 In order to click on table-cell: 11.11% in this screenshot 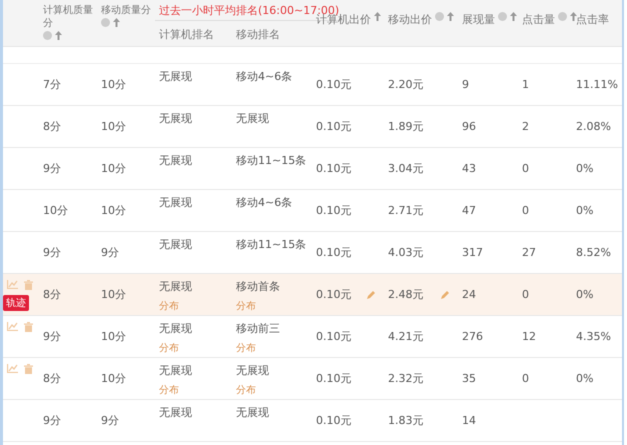, I will do `click(597, 84)`.